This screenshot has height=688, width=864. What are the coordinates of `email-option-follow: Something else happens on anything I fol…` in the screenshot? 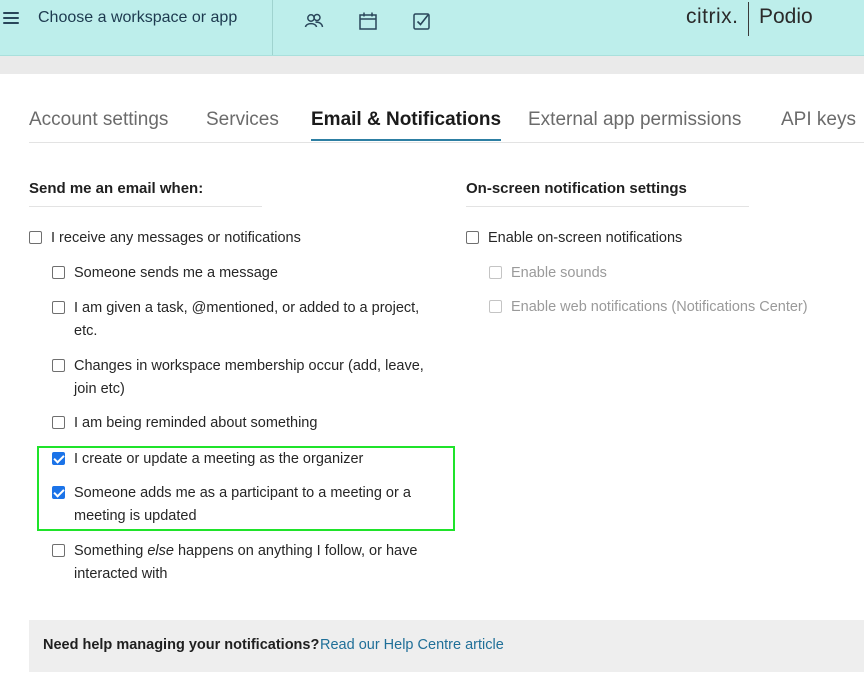 It's located at (244, 563).